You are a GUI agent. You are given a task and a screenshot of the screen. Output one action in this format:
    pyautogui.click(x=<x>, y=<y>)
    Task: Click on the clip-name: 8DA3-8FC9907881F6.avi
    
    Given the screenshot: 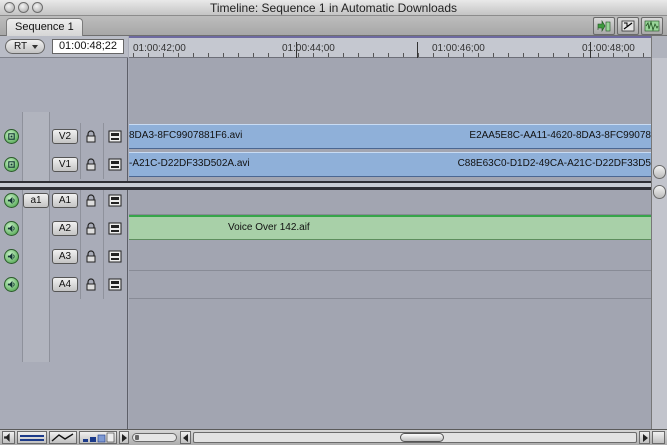 What is the action you would take?
    pyautogui.click(x=186, y=135)
    